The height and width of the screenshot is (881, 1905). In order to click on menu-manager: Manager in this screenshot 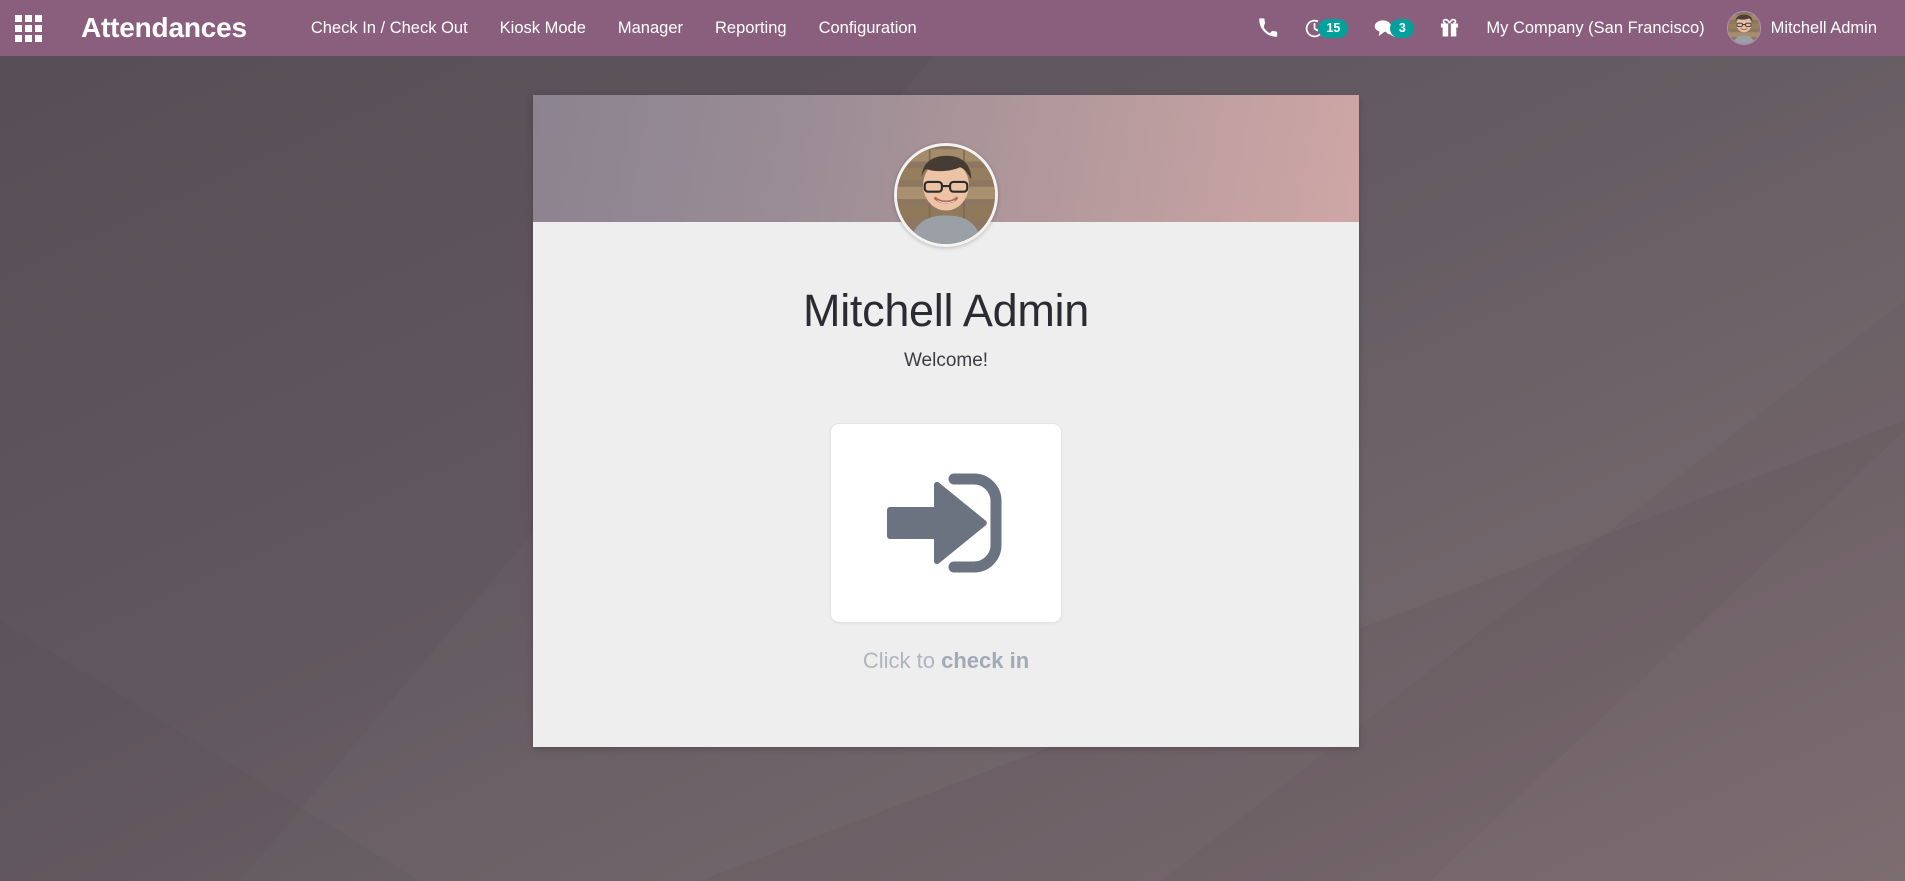, I will do `click(650, 28)`.